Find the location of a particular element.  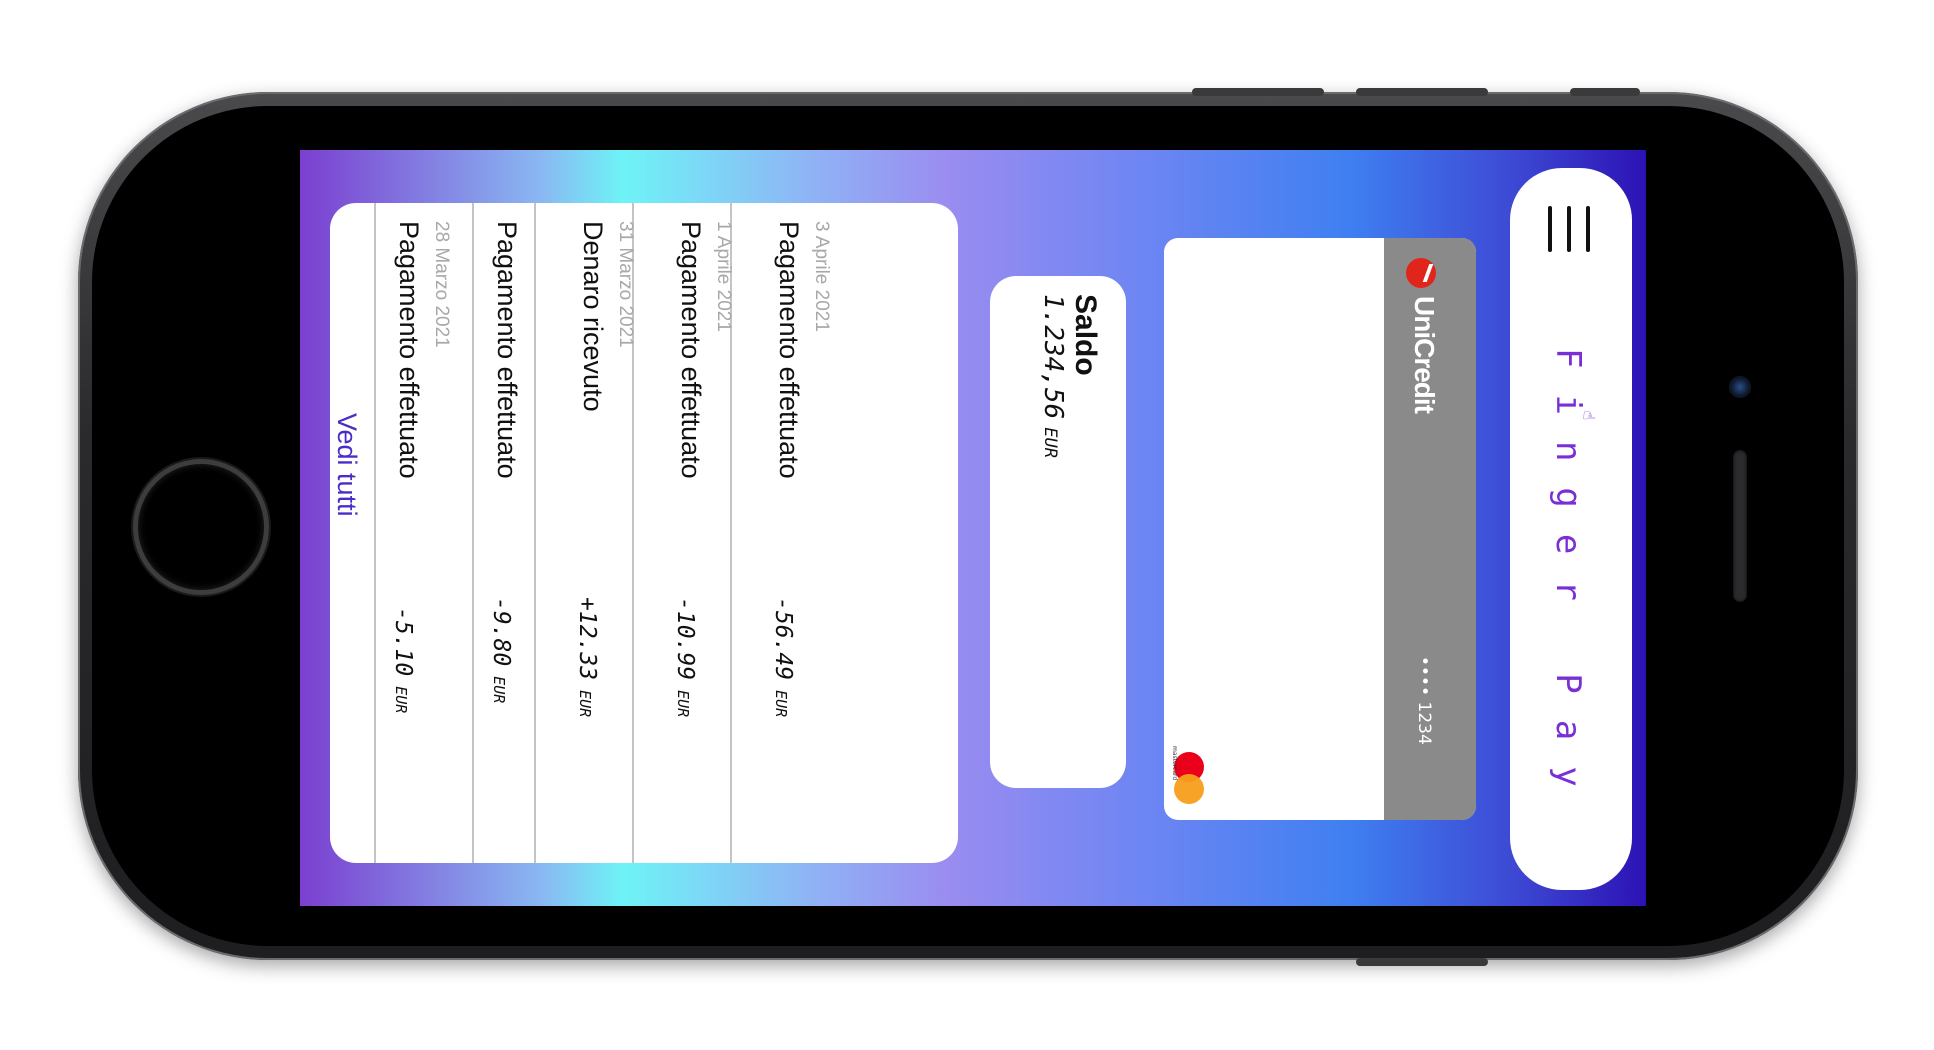

transaction-amount: +12.33 is located at coordinates (587, 639).